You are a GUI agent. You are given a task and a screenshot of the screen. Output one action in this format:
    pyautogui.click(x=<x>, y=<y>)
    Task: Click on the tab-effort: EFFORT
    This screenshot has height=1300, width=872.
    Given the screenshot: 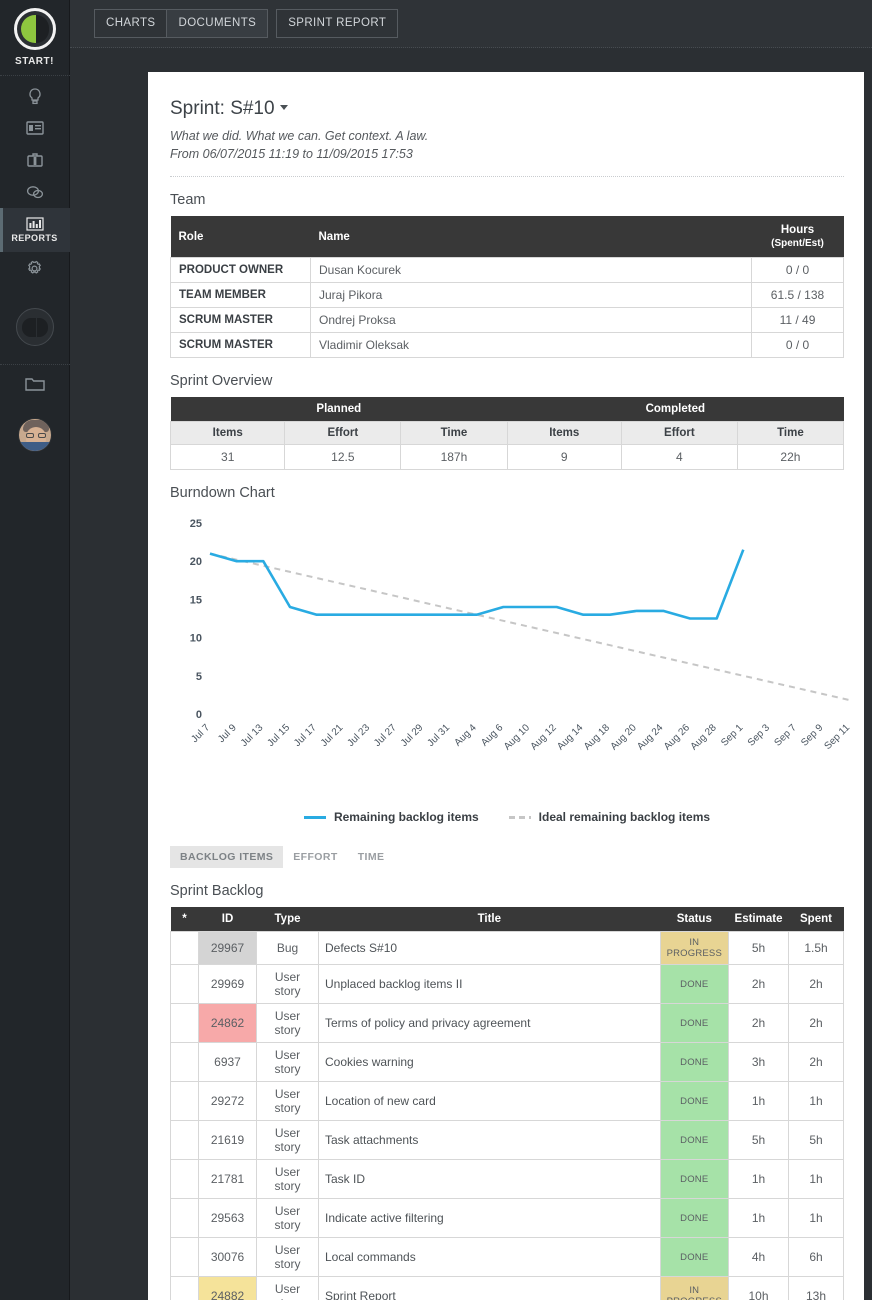 What is the action you would take?
    pyautogui.click(x=315, y=857)
    